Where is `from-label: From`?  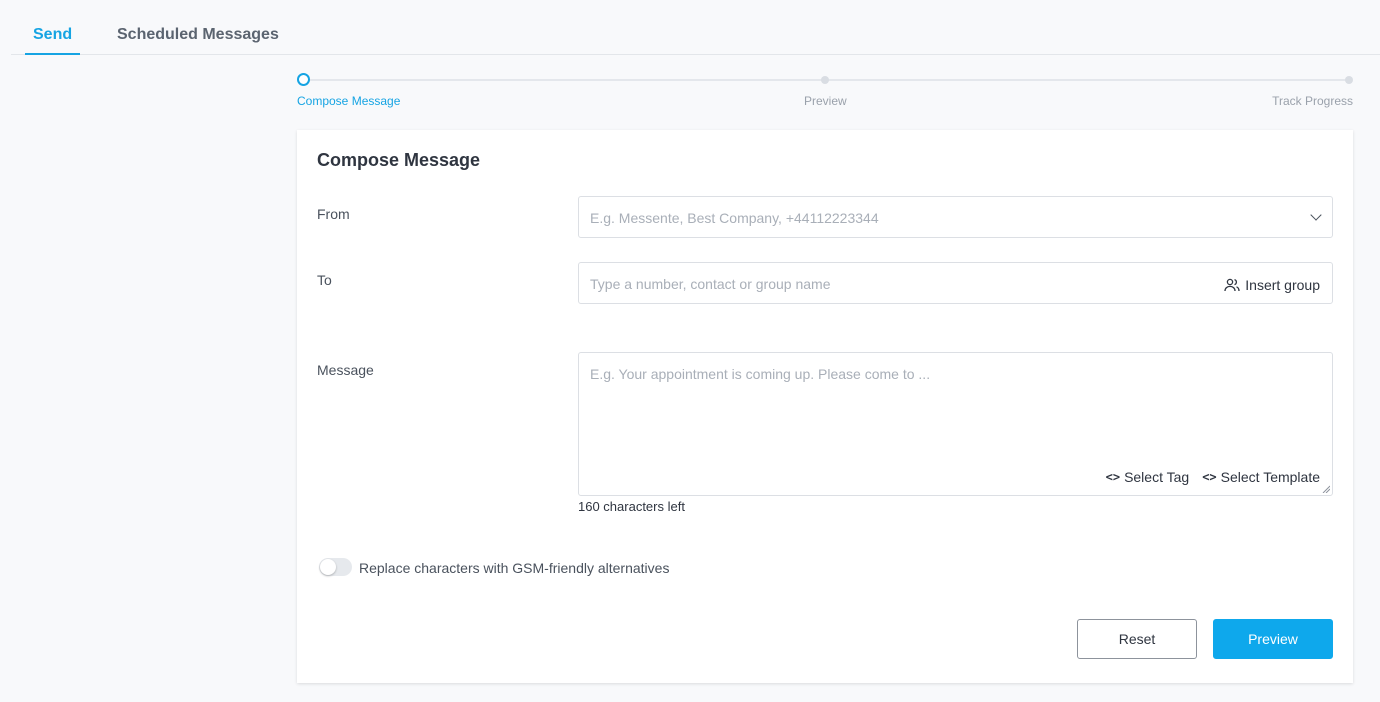
from-label: From is located at coordinates (333, 214).